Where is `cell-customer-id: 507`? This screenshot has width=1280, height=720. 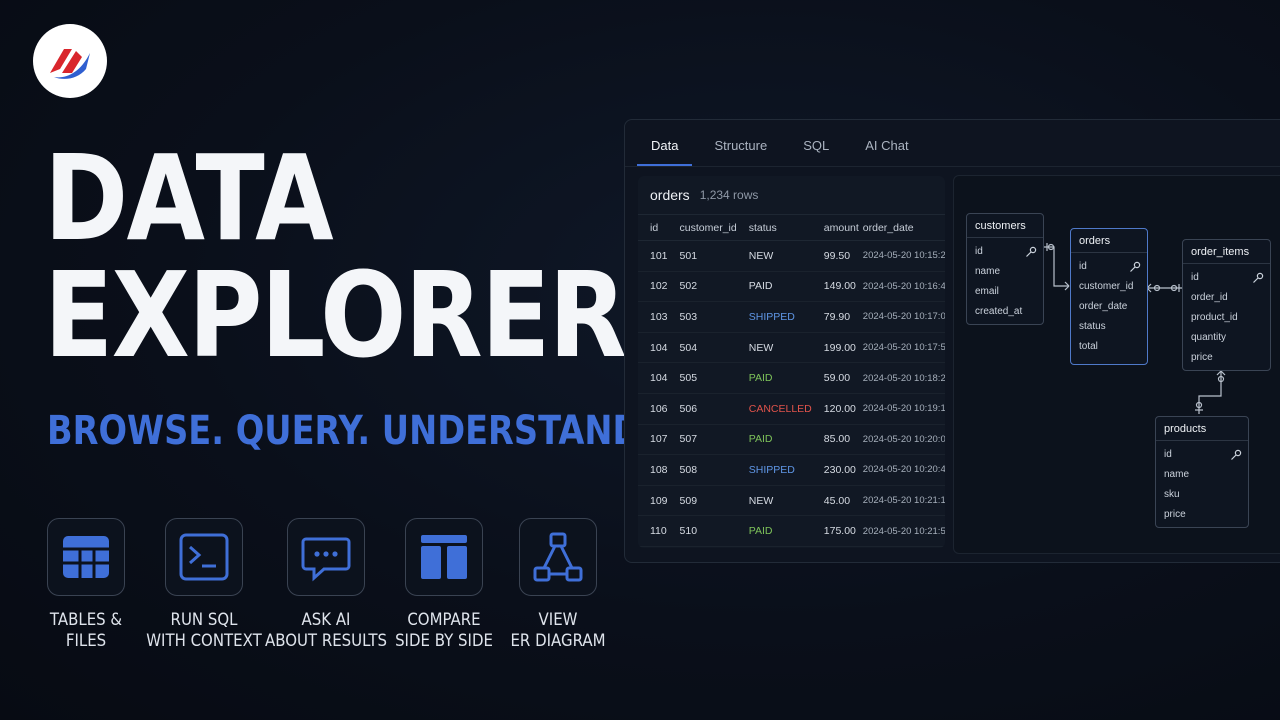
cell-customer-id: 507 is located at coordinates (702, 440).